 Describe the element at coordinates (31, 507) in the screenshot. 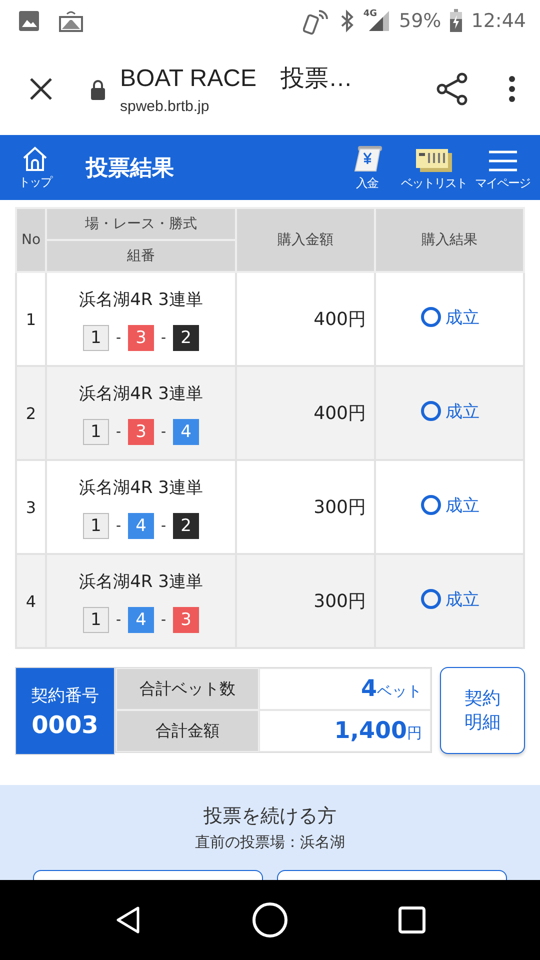

I see `table-cell: 3` at that location.